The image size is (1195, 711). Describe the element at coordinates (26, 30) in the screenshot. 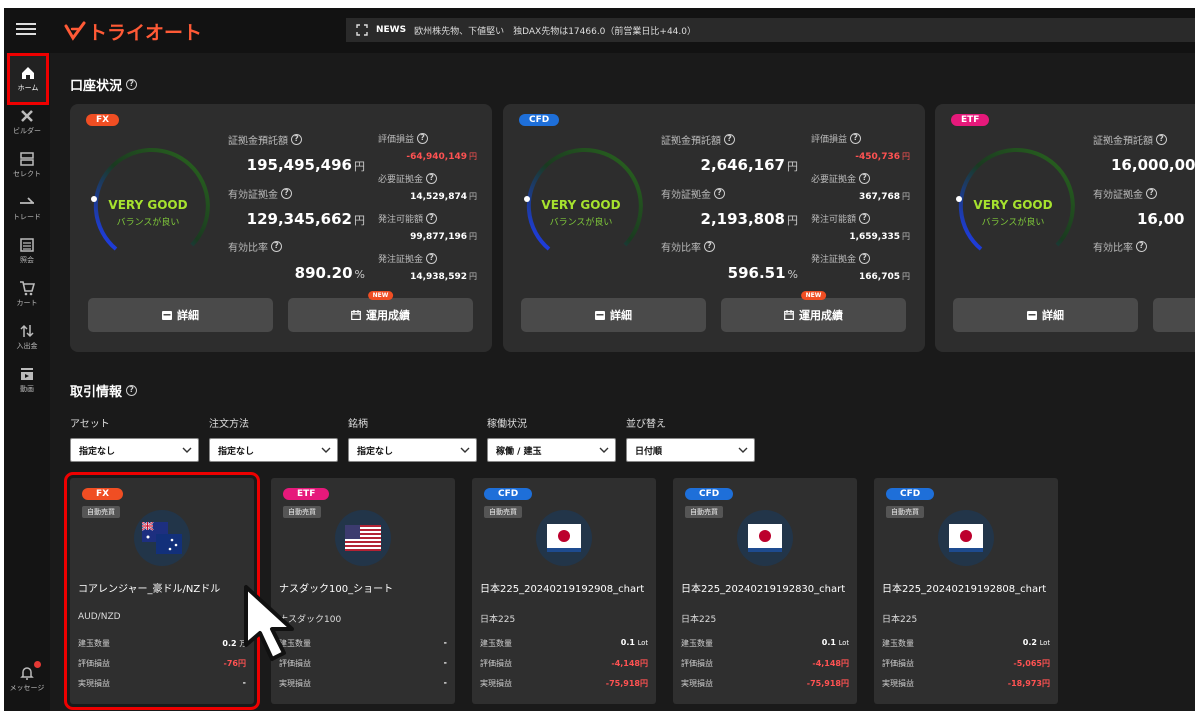

I see `hamburger-icon` at that location.